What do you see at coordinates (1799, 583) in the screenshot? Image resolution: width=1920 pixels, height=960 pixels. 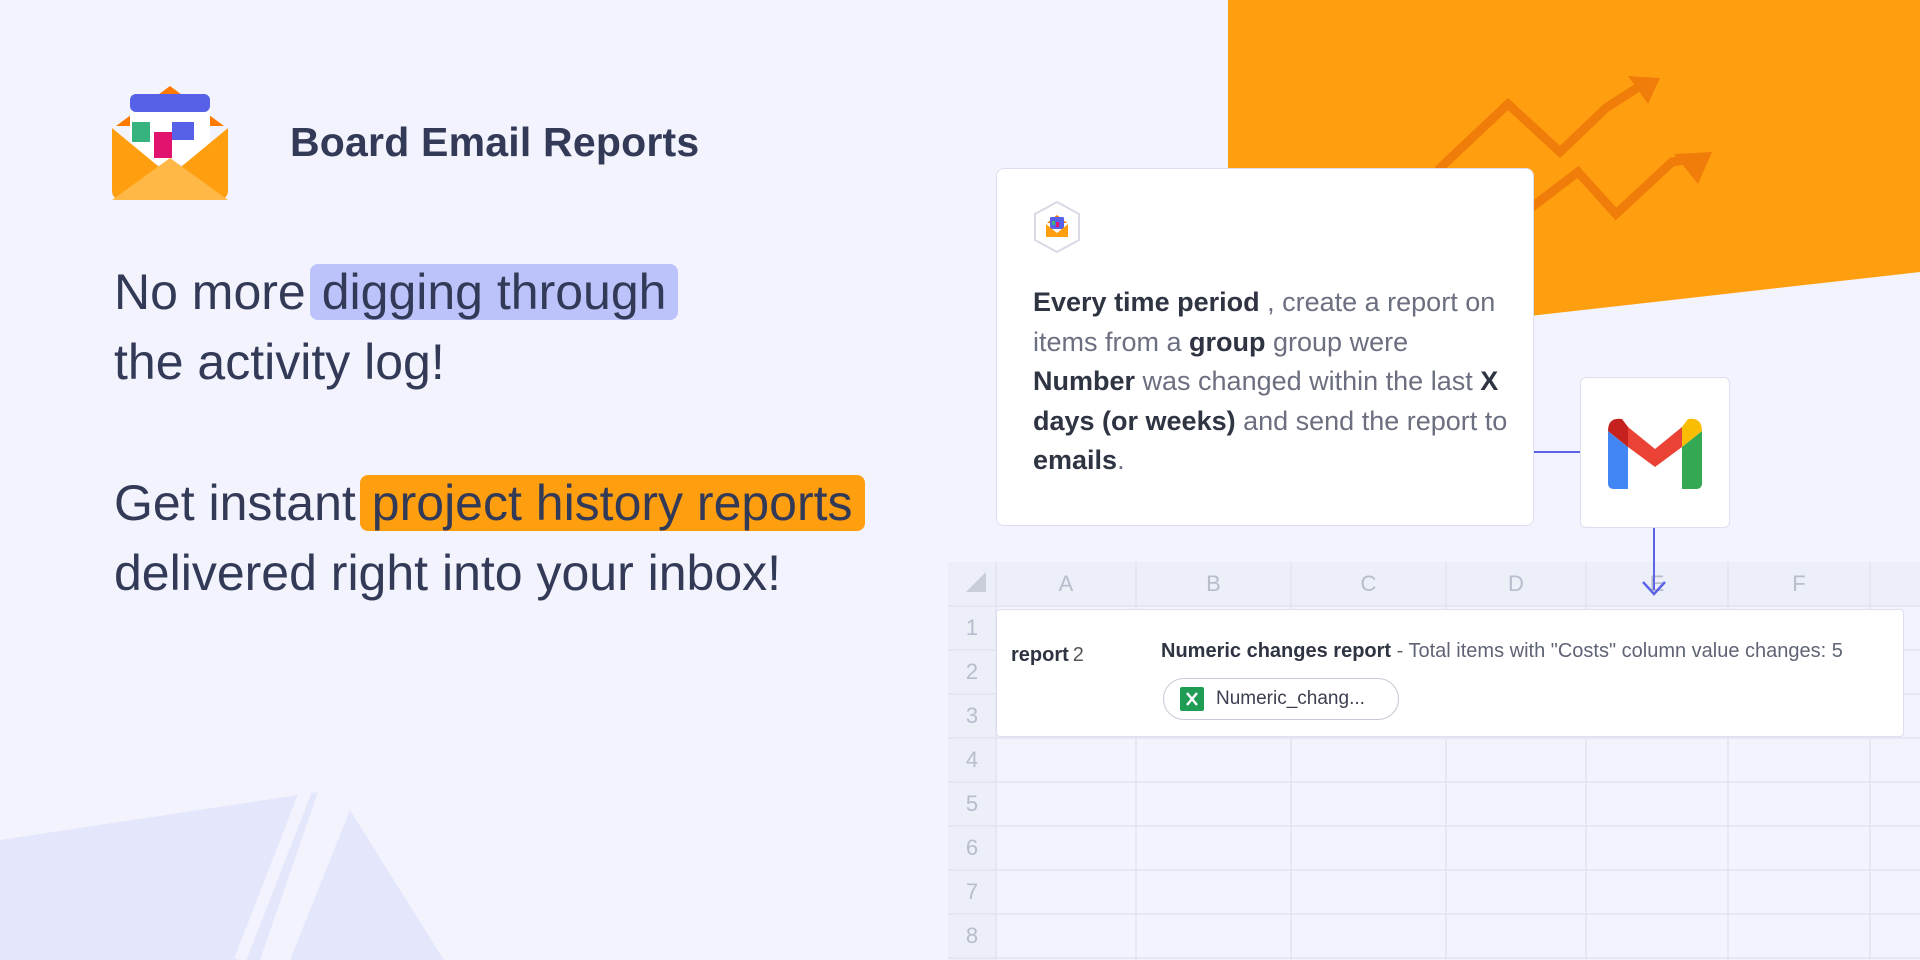 I see `column-header-f: F` at bounding box center [1799, 583].